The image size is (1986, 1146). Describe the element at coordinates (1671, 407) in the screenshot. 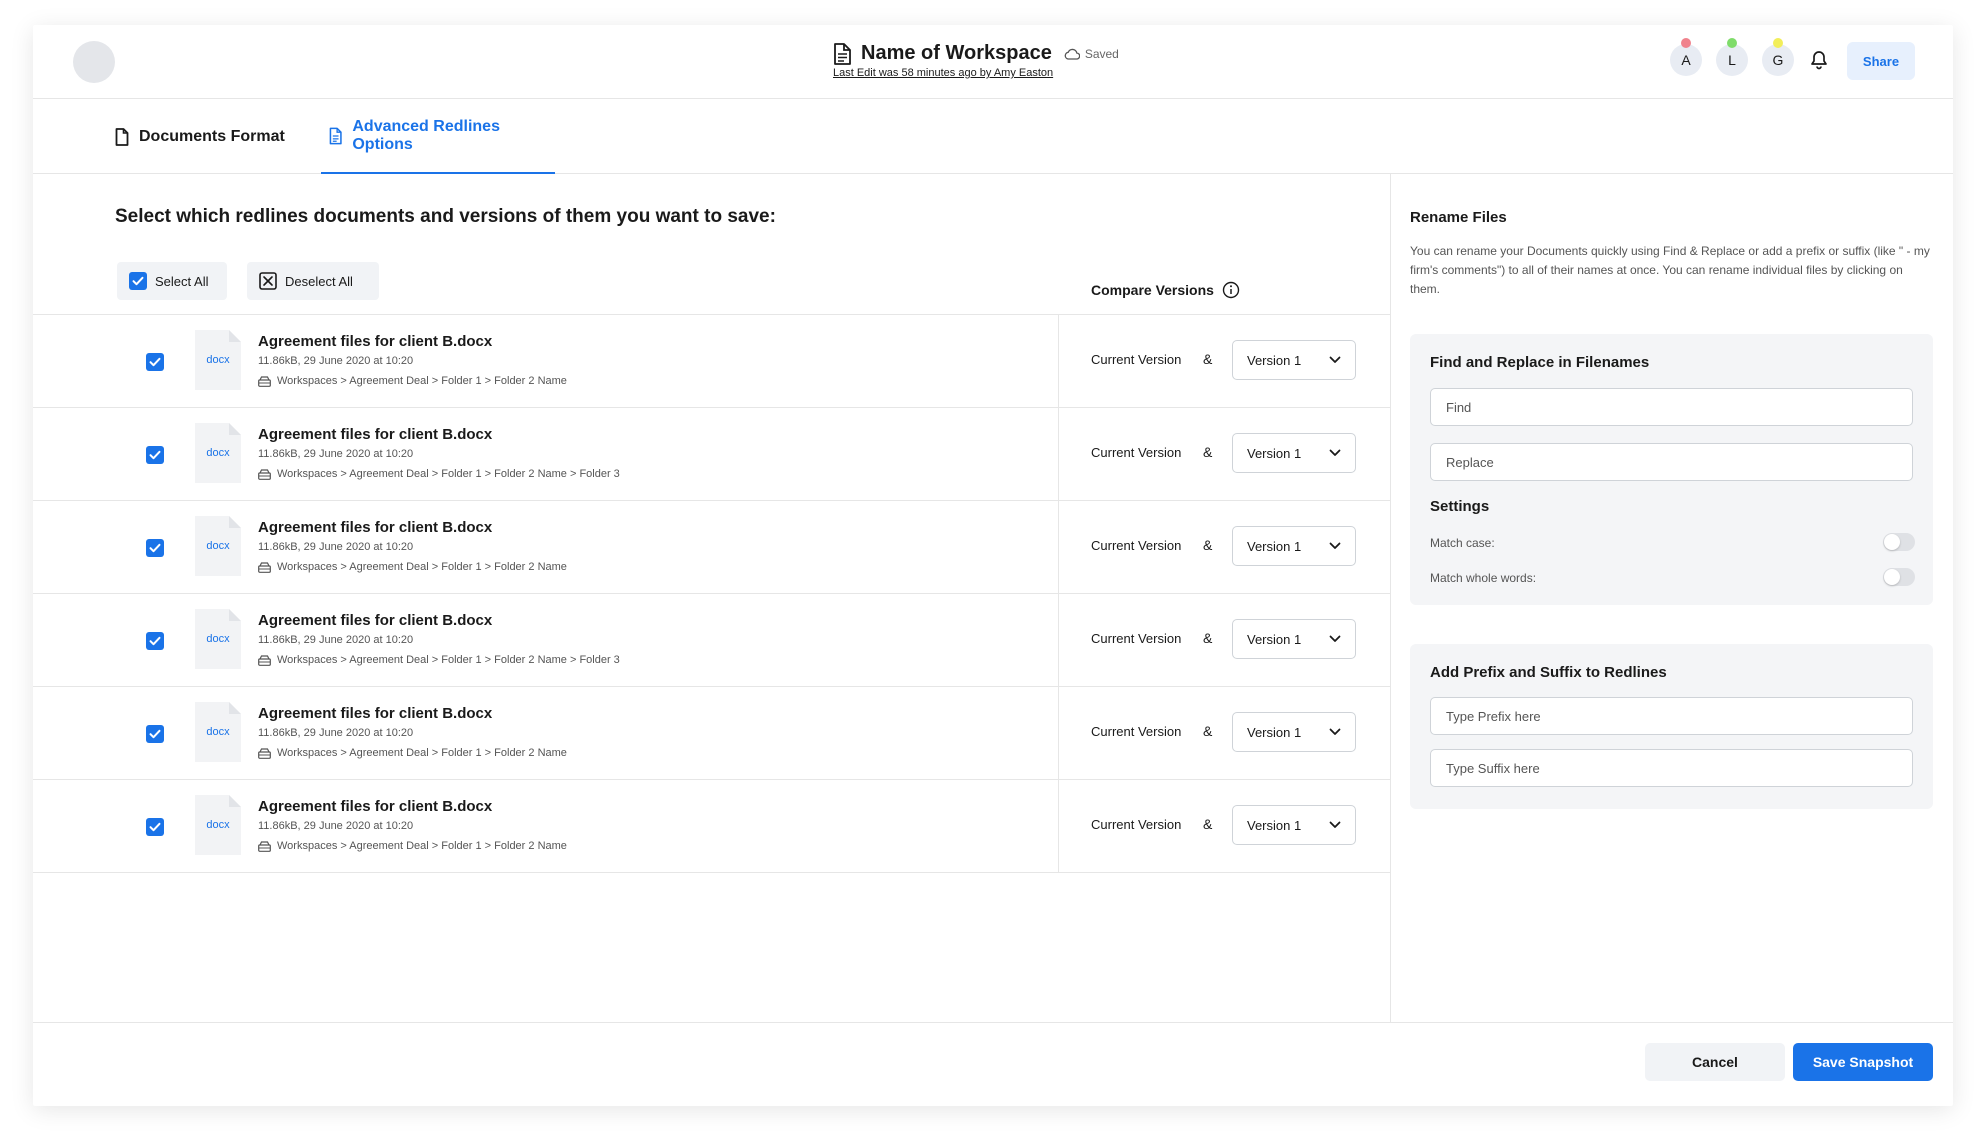

I see `find-input` at that location.